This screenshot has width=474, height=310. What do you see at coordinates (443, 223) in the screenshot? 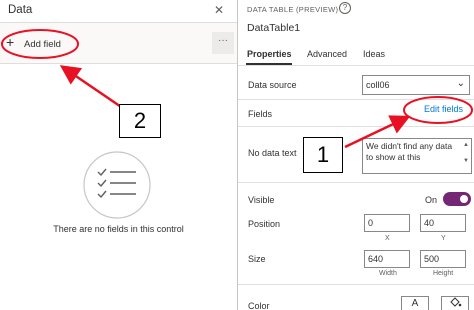
I see `position-y-input: 40` at bounding box center [443, 223].